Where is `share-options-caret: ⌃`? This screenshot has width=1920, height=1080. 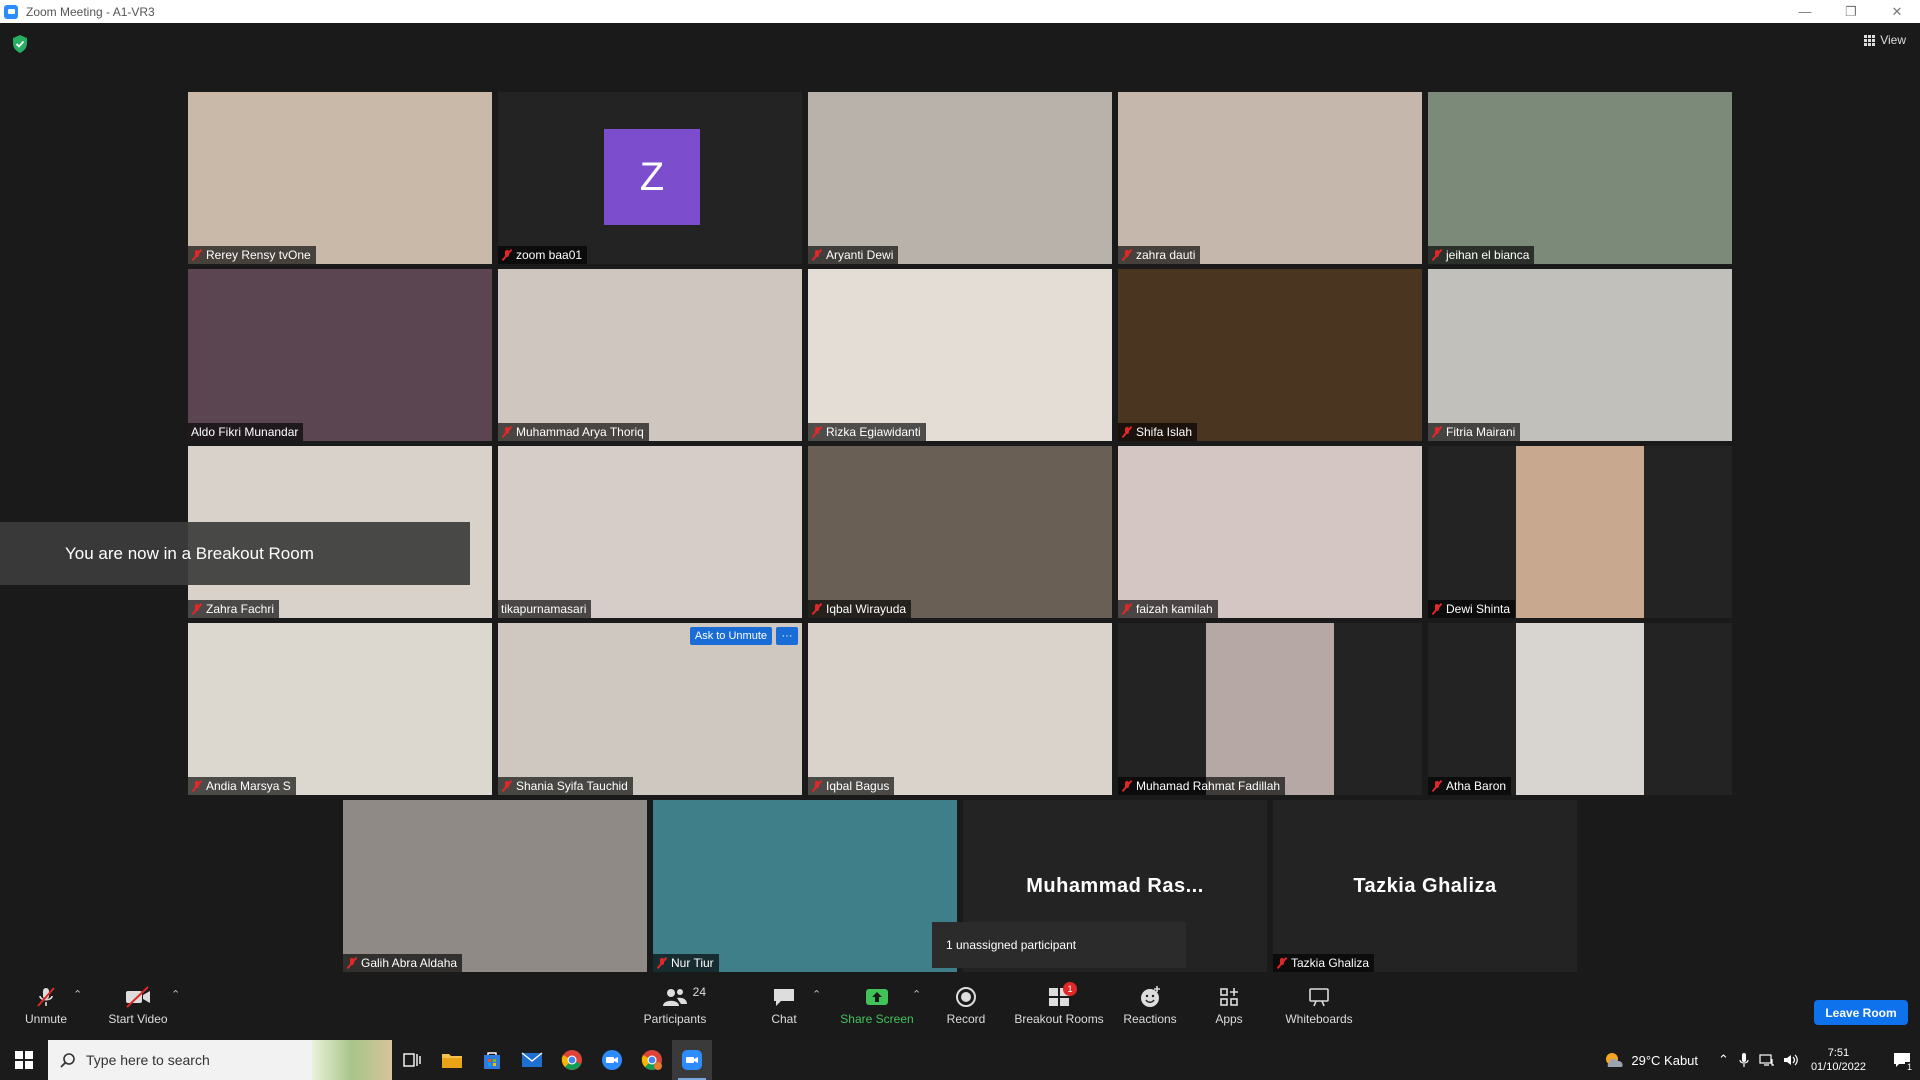 share-options-caret: ⌃ is located at coordinates (916, 994).